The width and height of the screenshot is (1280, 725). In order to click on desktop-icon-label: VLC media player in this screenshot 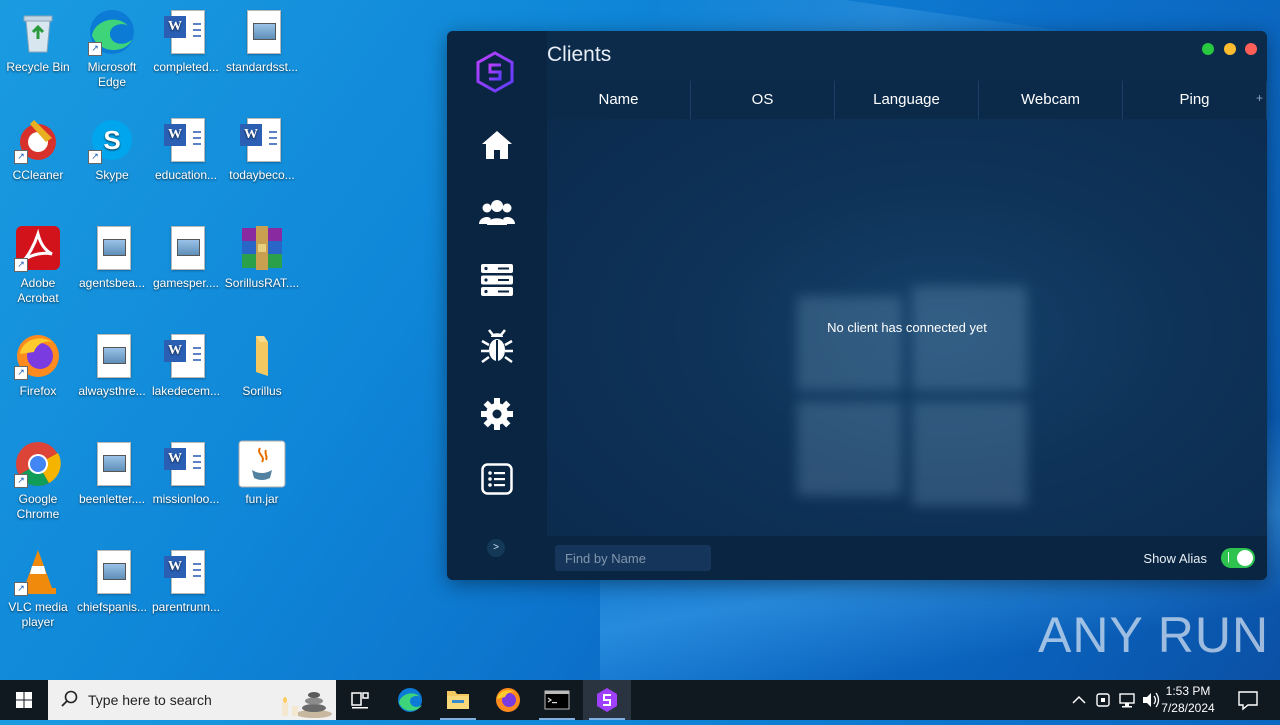, I will do `click(38, 614)`.